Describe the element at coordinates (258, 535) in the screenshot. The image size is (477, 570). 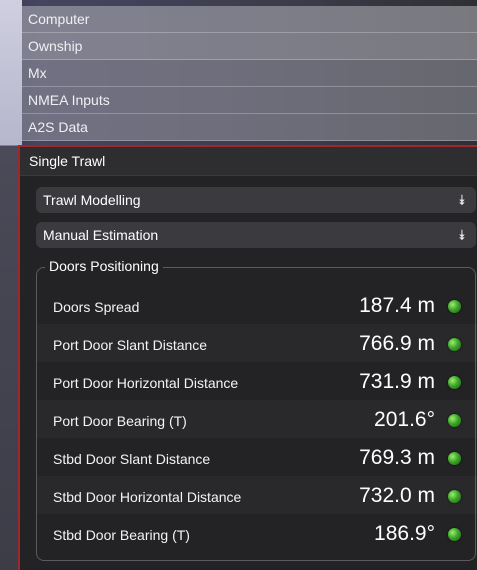
I see `data-row-stbd-door-bearing: Stbd Door Bearing (T) 186.9°` at that location.